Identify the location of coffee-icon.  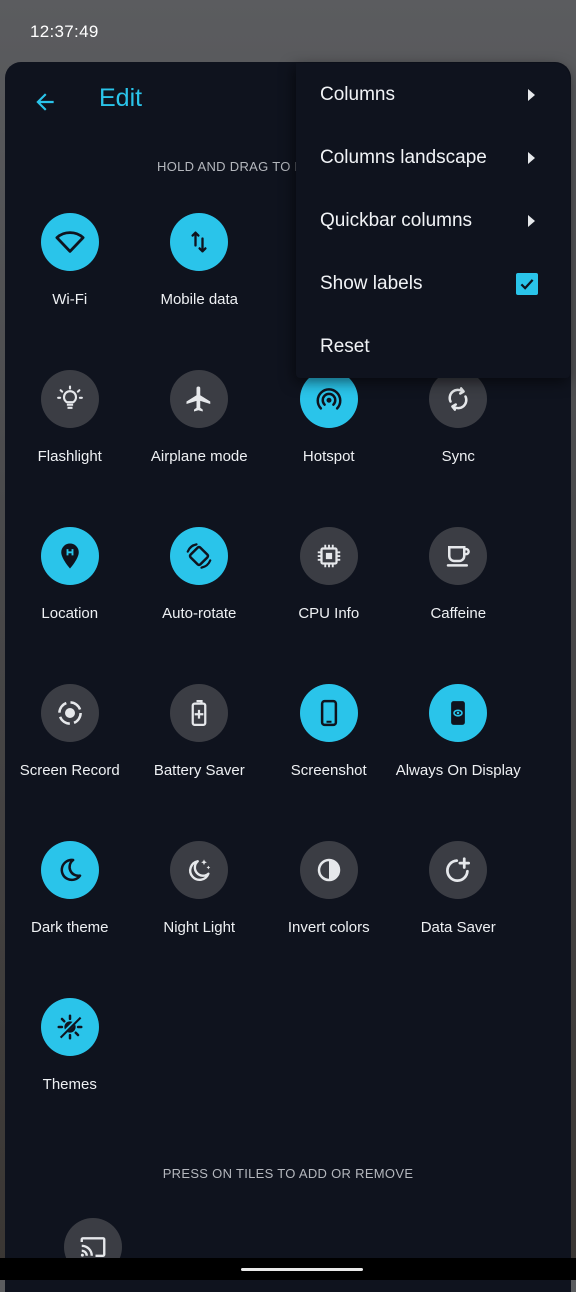
(459, 556).